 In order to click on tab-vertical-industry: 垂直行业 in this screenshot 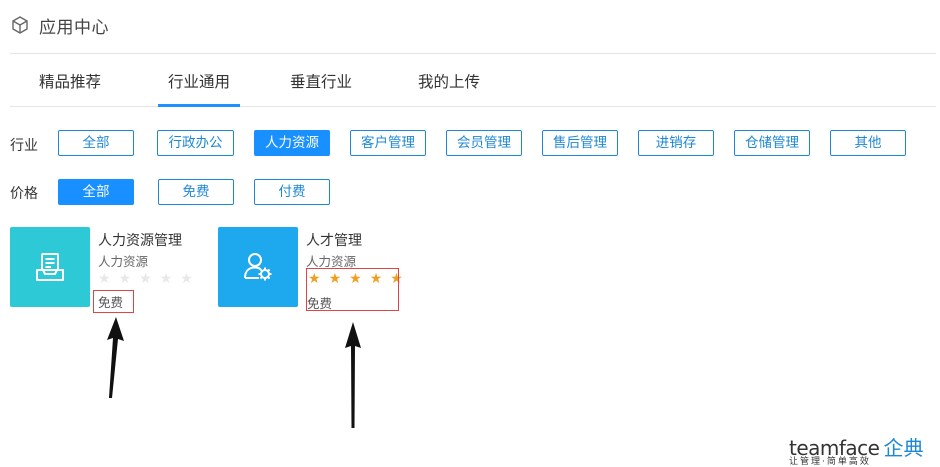, I will do `click(321, 84)`.